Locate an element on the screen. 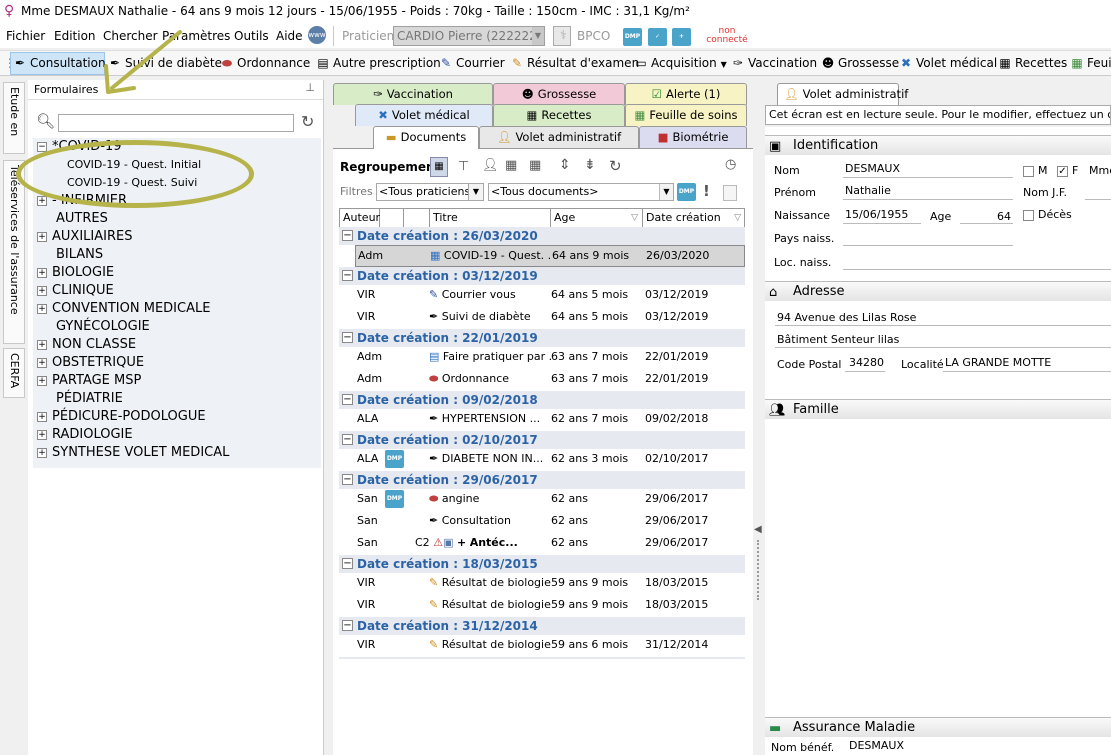 The image size is (1111, 755). resultat-examen-button: ✎ Résultat d'examen is located at coordinates (574, 63).